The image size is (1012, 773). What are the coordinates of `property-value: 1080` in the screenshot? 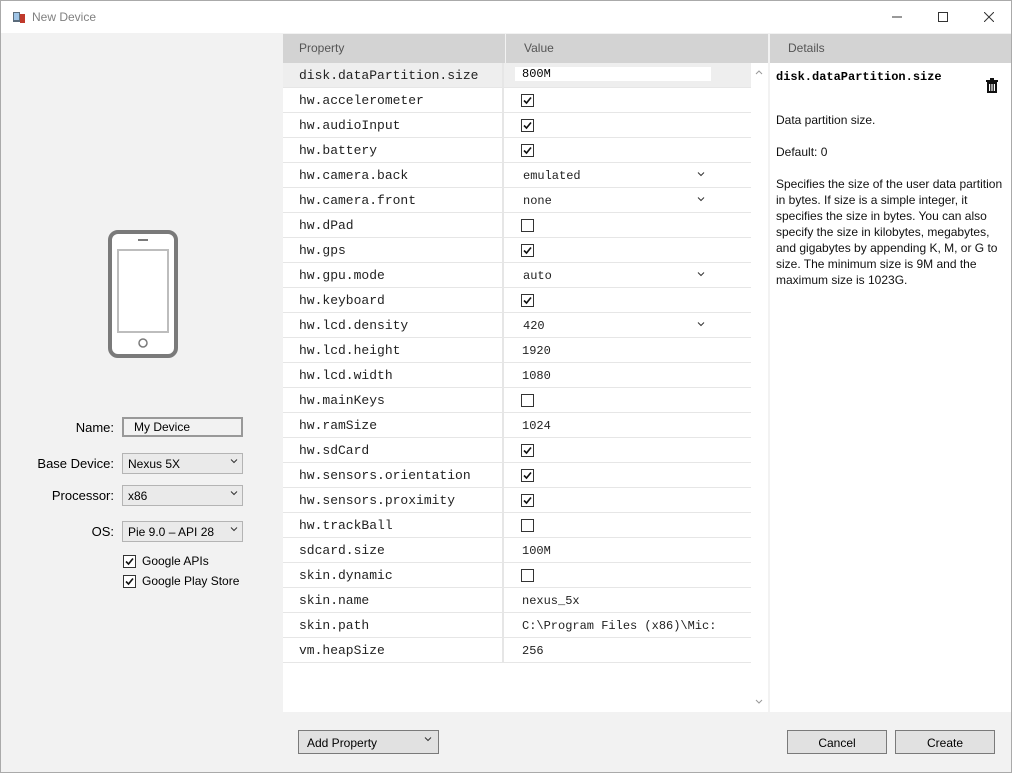 It's located at (536, 376).